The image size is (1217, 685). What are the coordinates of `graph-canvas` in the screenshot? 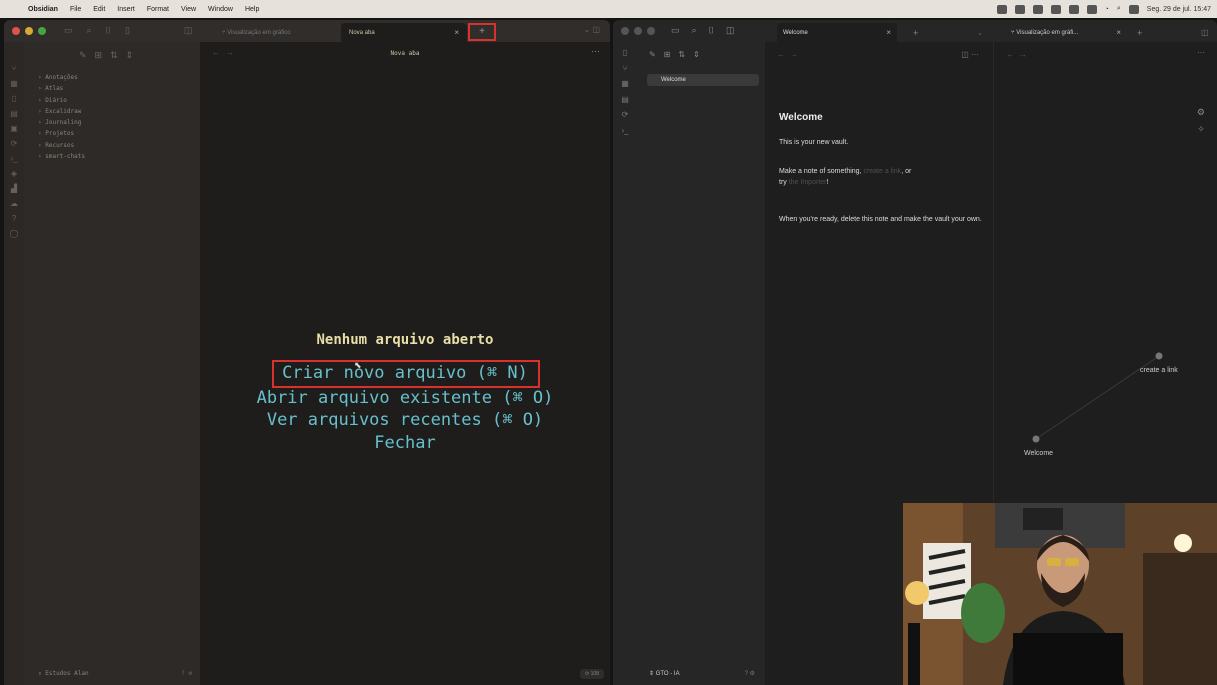 It's located at (1105, 272).